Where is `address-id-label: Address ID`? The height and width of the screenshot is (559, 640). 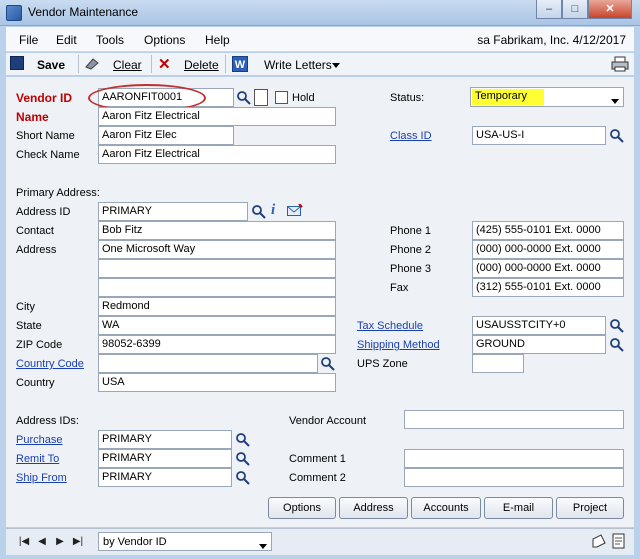
address-id-label: Address ID is located at coordinates (43, 212).